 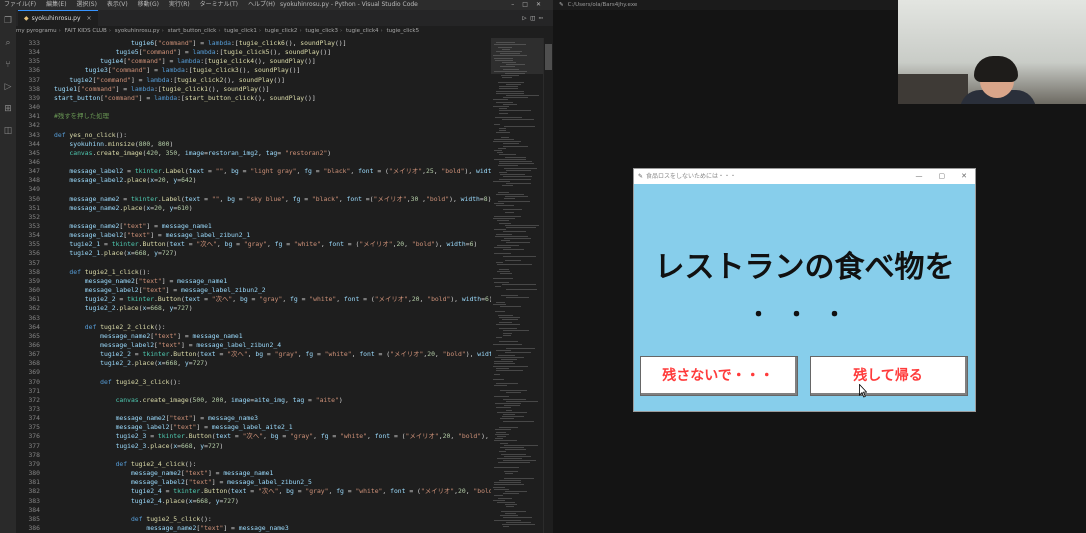 I want to click on editor-scrollbar, so click(x=548, y=285).